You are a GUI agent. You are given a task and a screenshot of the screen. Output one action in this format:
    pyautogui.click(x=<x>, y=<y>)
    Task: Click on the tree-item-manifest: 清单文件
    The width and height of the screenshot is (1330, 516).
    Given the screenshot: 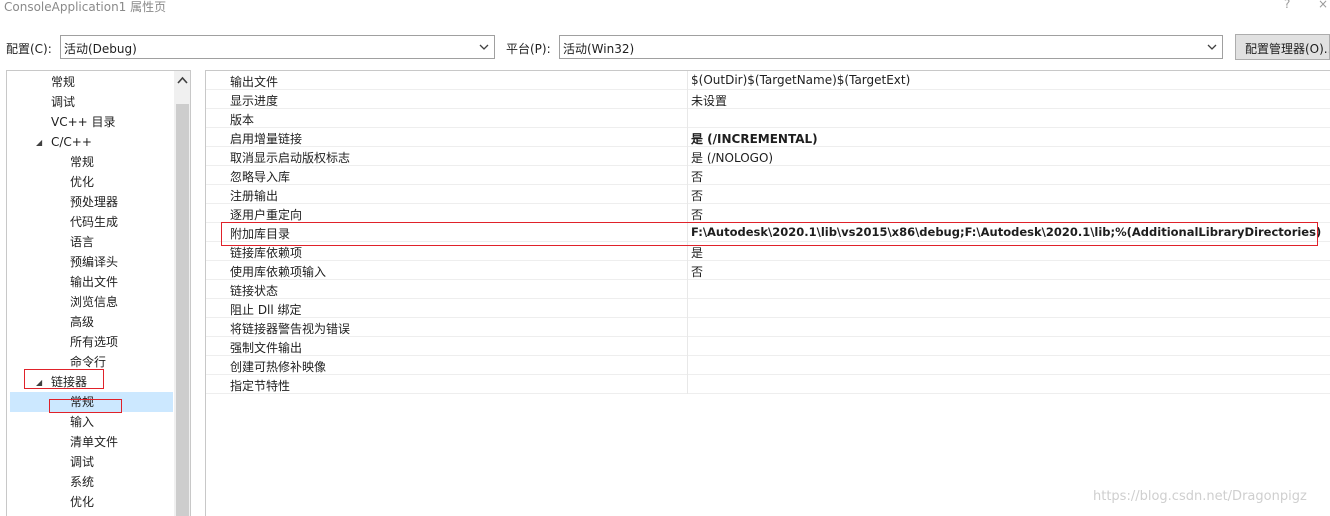 What is the action you would take?
    pyautogui.click(x=94, y=442)
    